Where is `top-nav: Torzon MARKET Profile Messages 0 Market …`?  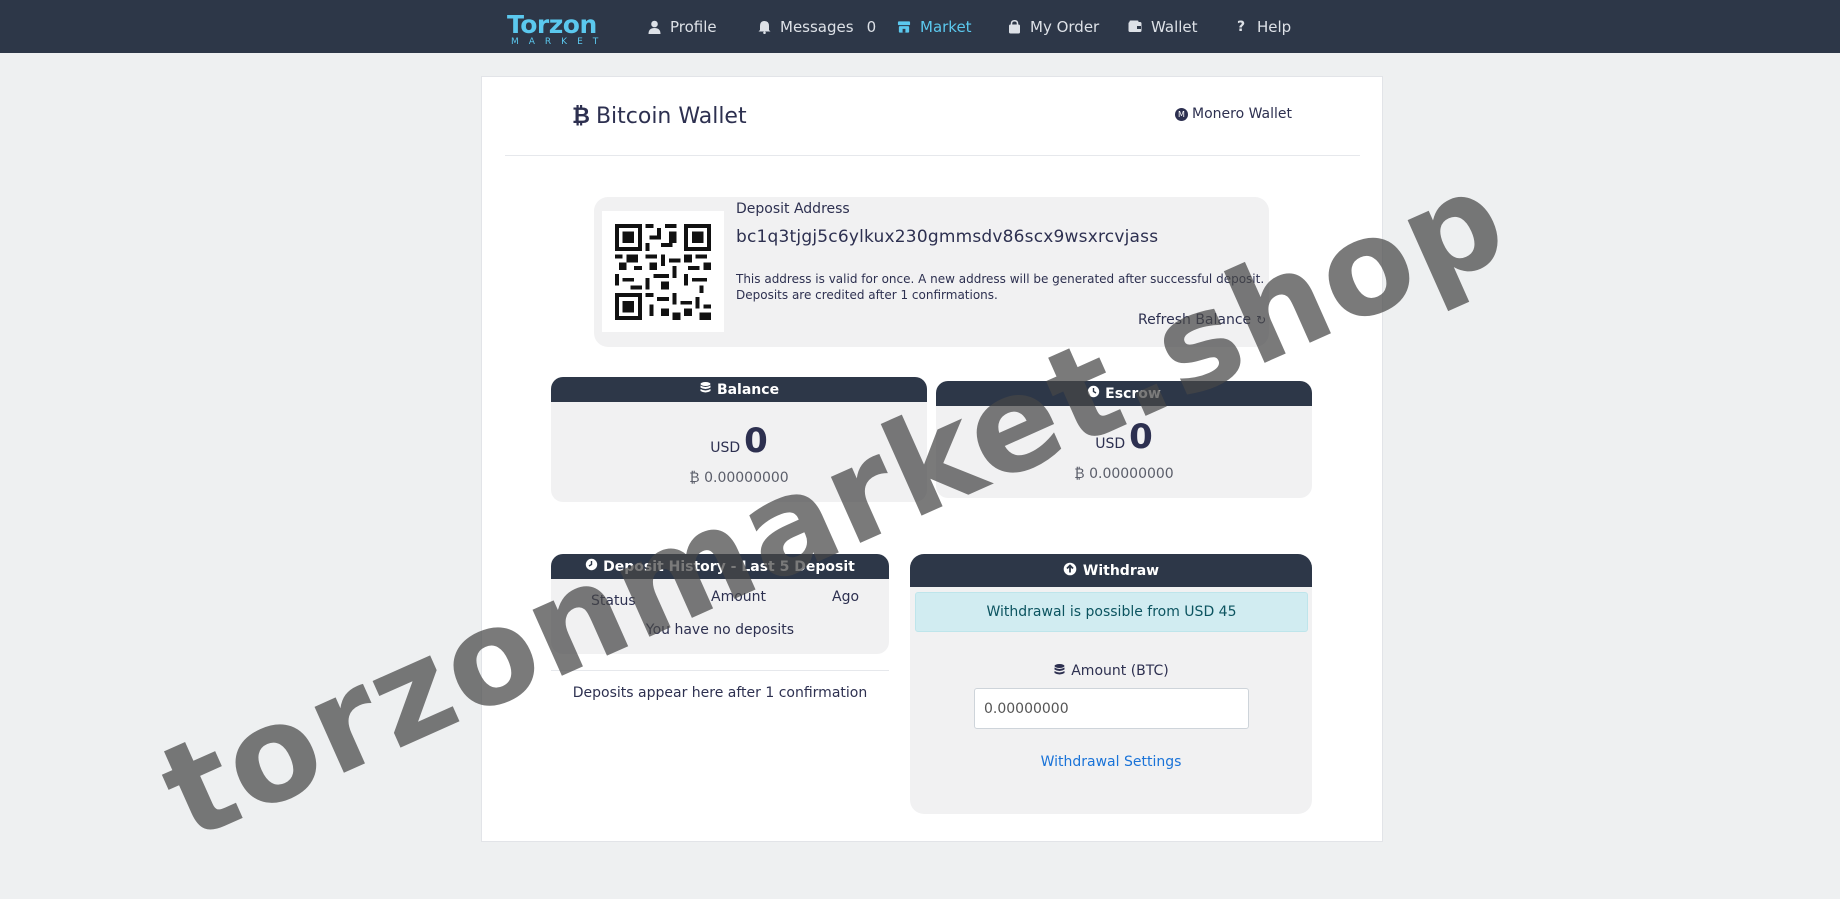 top-nav: Torzon MARKET Profile Messages 0 Market … is located at coordinates (920, 26).